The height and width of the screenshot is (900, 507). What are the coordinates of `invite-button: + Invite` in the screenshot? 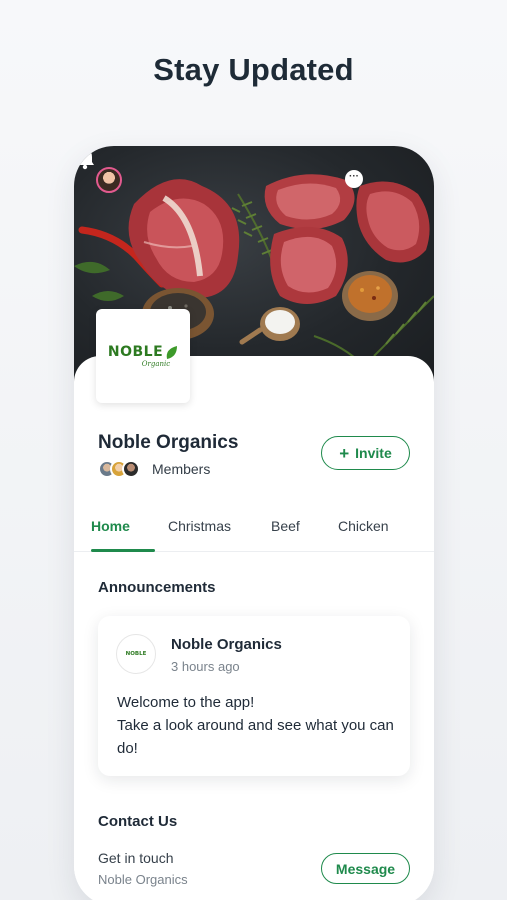 It's located at (365, 453).